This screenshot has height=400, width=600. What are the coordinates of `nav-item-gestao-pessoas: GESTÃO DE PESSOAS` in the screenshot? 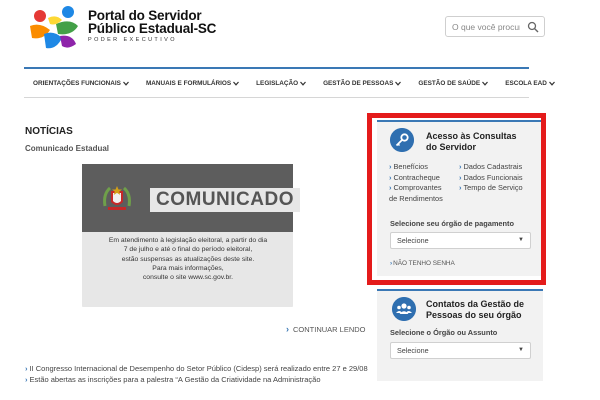 It's located at (362, 83).